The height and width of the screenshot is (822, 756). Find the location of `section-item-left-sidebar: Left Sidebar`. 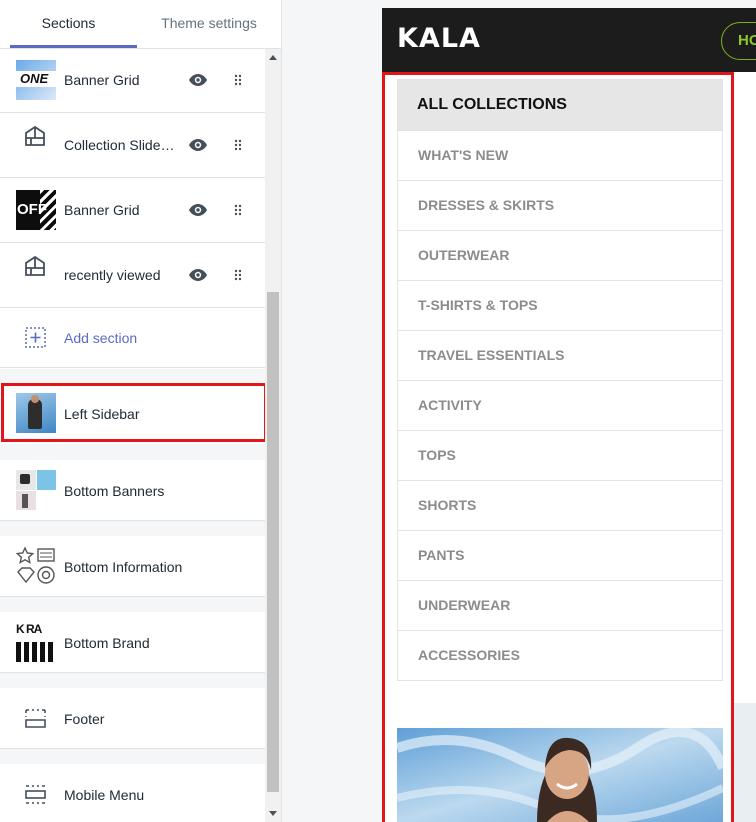

section-item-left-sidebar: Left Sidebar is located at coordinates (134, 412).